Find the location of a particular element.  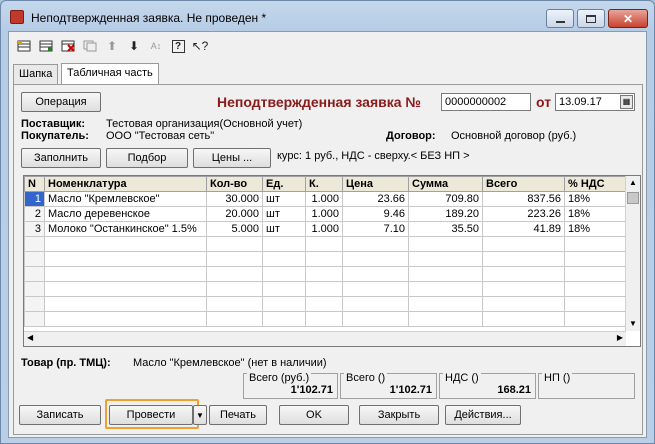

scroll-down-icon: ▼ is located at coordinates (633, 324).